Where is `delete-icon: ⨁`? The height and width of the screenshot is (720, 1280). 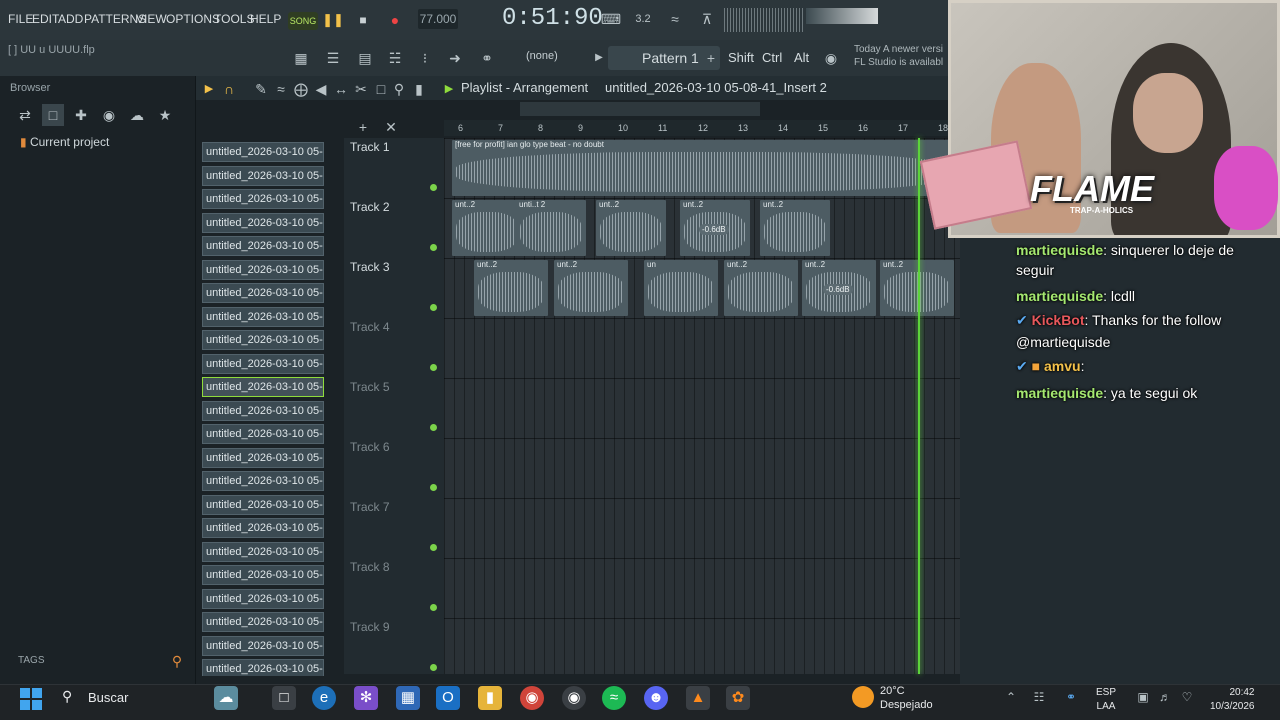
delete-icon: ⨁ is located at coordinates (301, 89).